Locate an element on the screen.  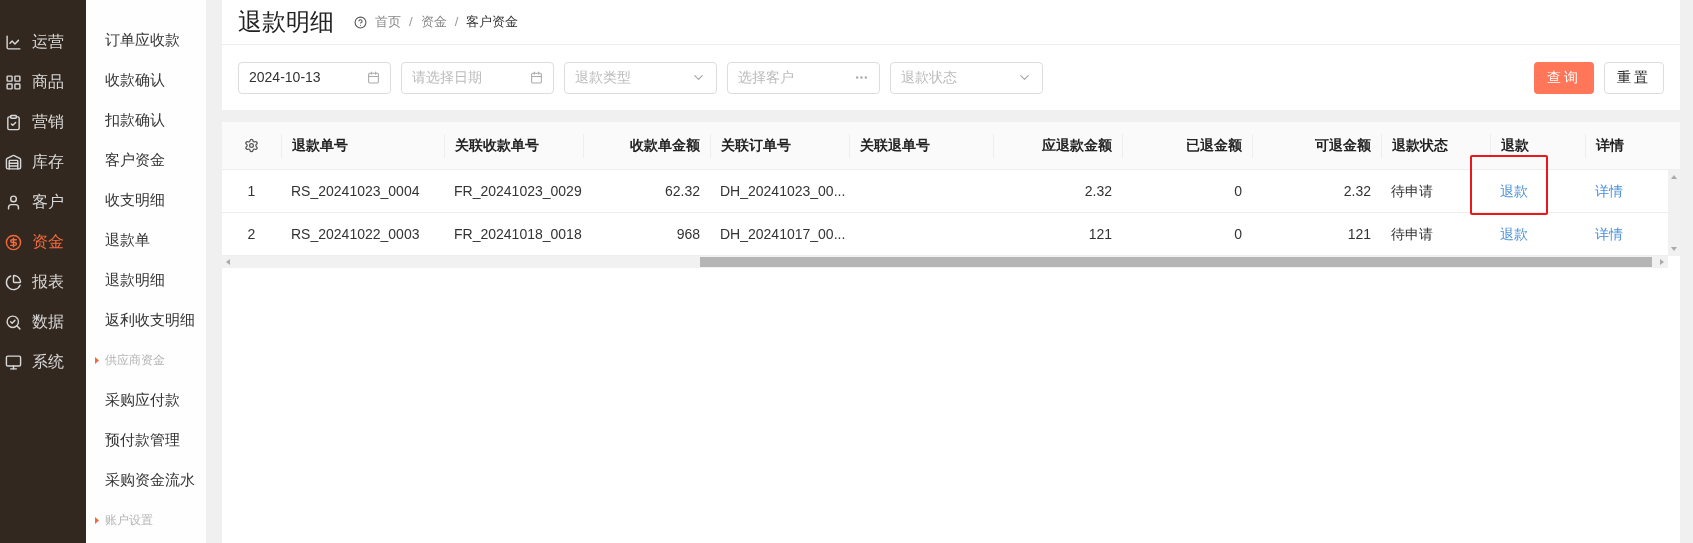
nav-item: 商品 is located at coordinates (43, 82).